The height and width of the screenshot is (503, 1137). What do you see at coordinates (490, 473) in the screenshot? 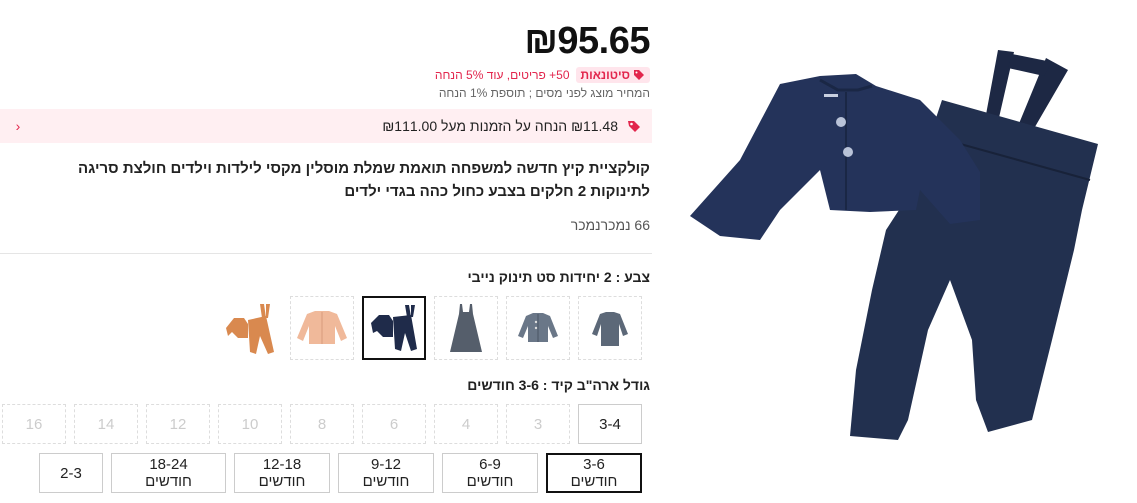
I see `size-option-6-9-months: 6-9 חודשים` at bounding box center [490, 473].